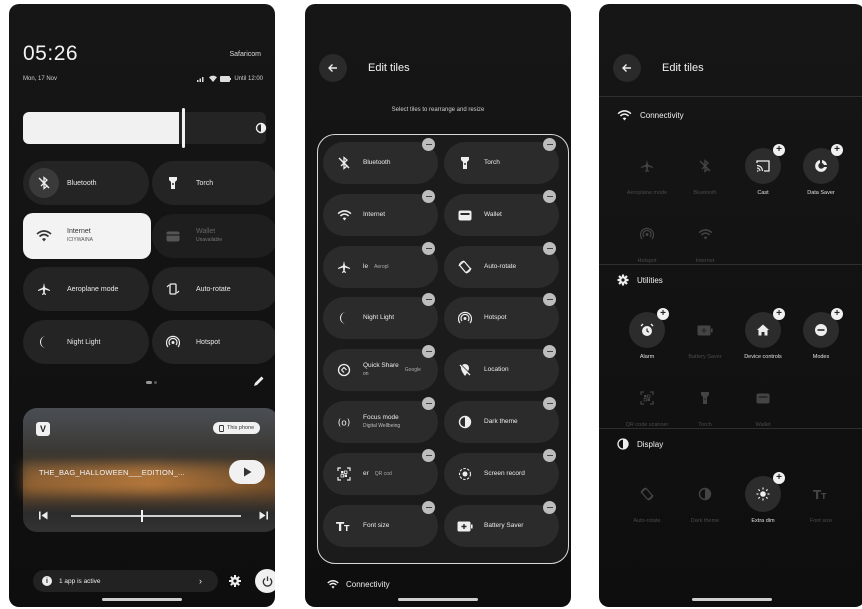  Describe the element at coordinates (86, 342) in the screenshot. I see `tile-night-light: Night Light` at that location.